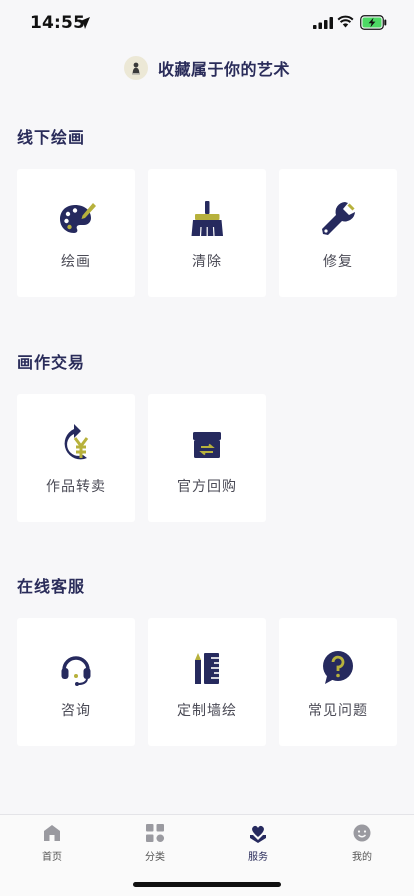 This screenshot has height=896, width=414. I want to click on home-indicator, so click(207, 884).